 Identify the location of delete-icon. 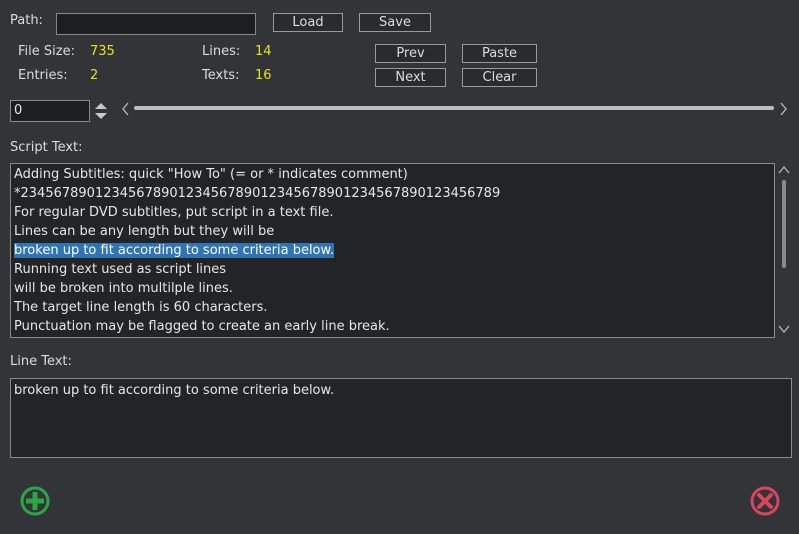
(765, 501).